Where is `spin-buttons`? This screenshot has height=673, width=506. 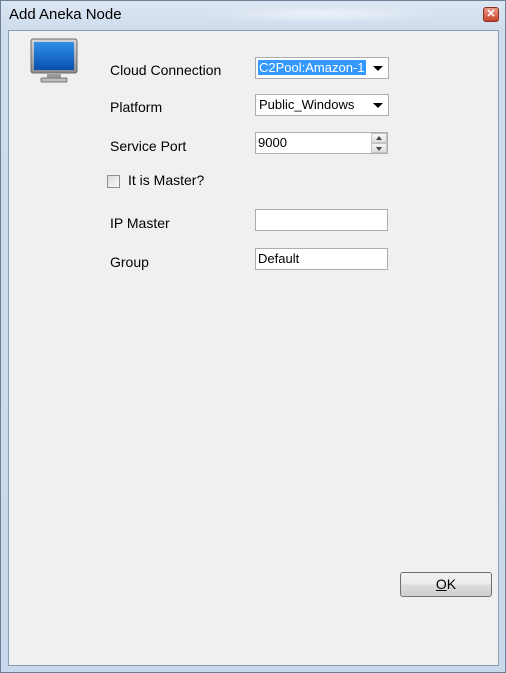
spin-buttons is located at coordinates (379, 143).